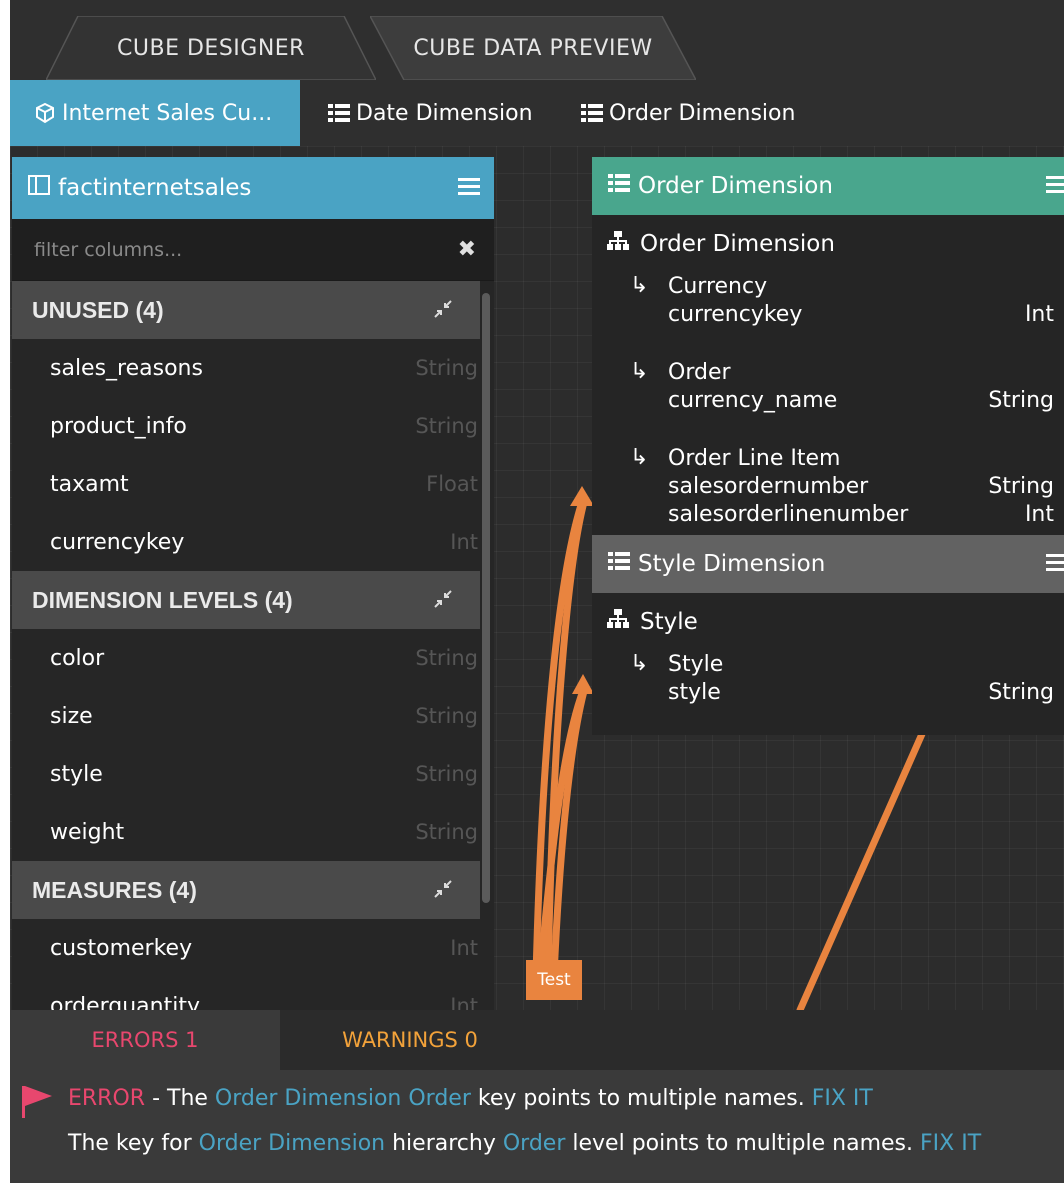  What do you see at coordinates (71, 716) in the screenshot?
I see `column-name: size` at bounding box center [71, 716].